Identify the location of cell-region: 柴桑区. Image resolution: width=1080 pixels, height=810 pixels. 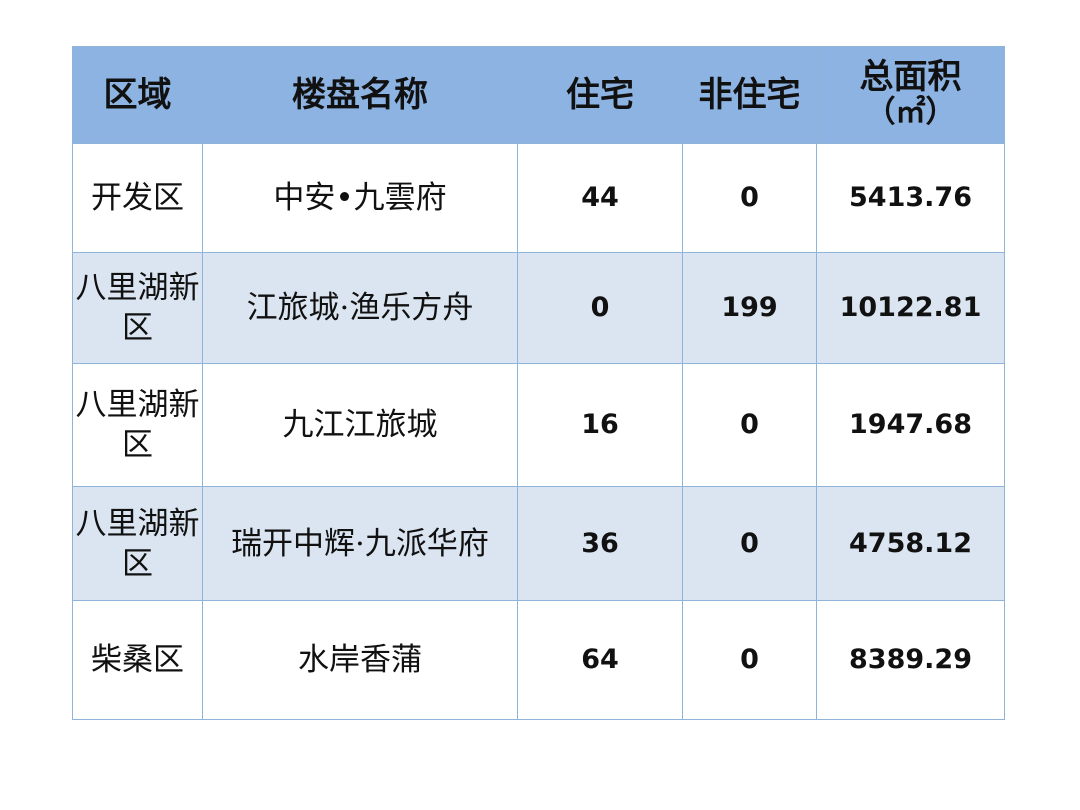
(137, 660).